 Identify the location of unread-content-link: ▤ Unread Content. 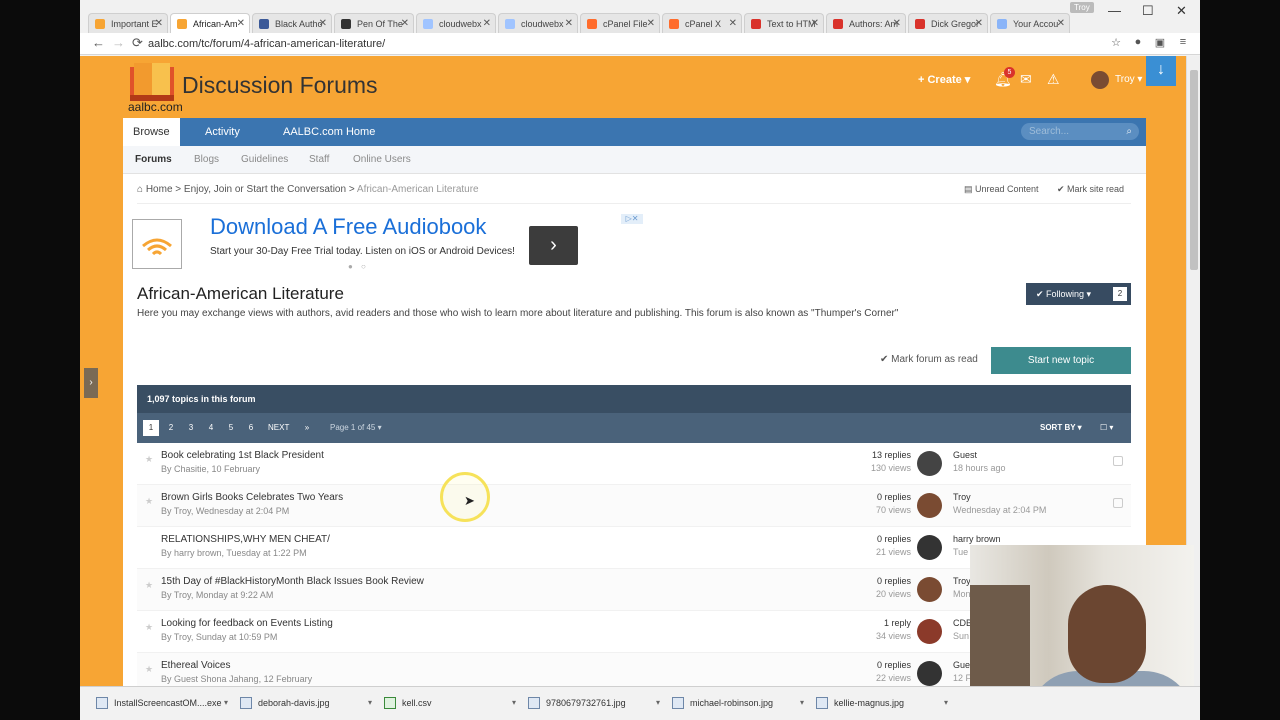
(1001, 189).